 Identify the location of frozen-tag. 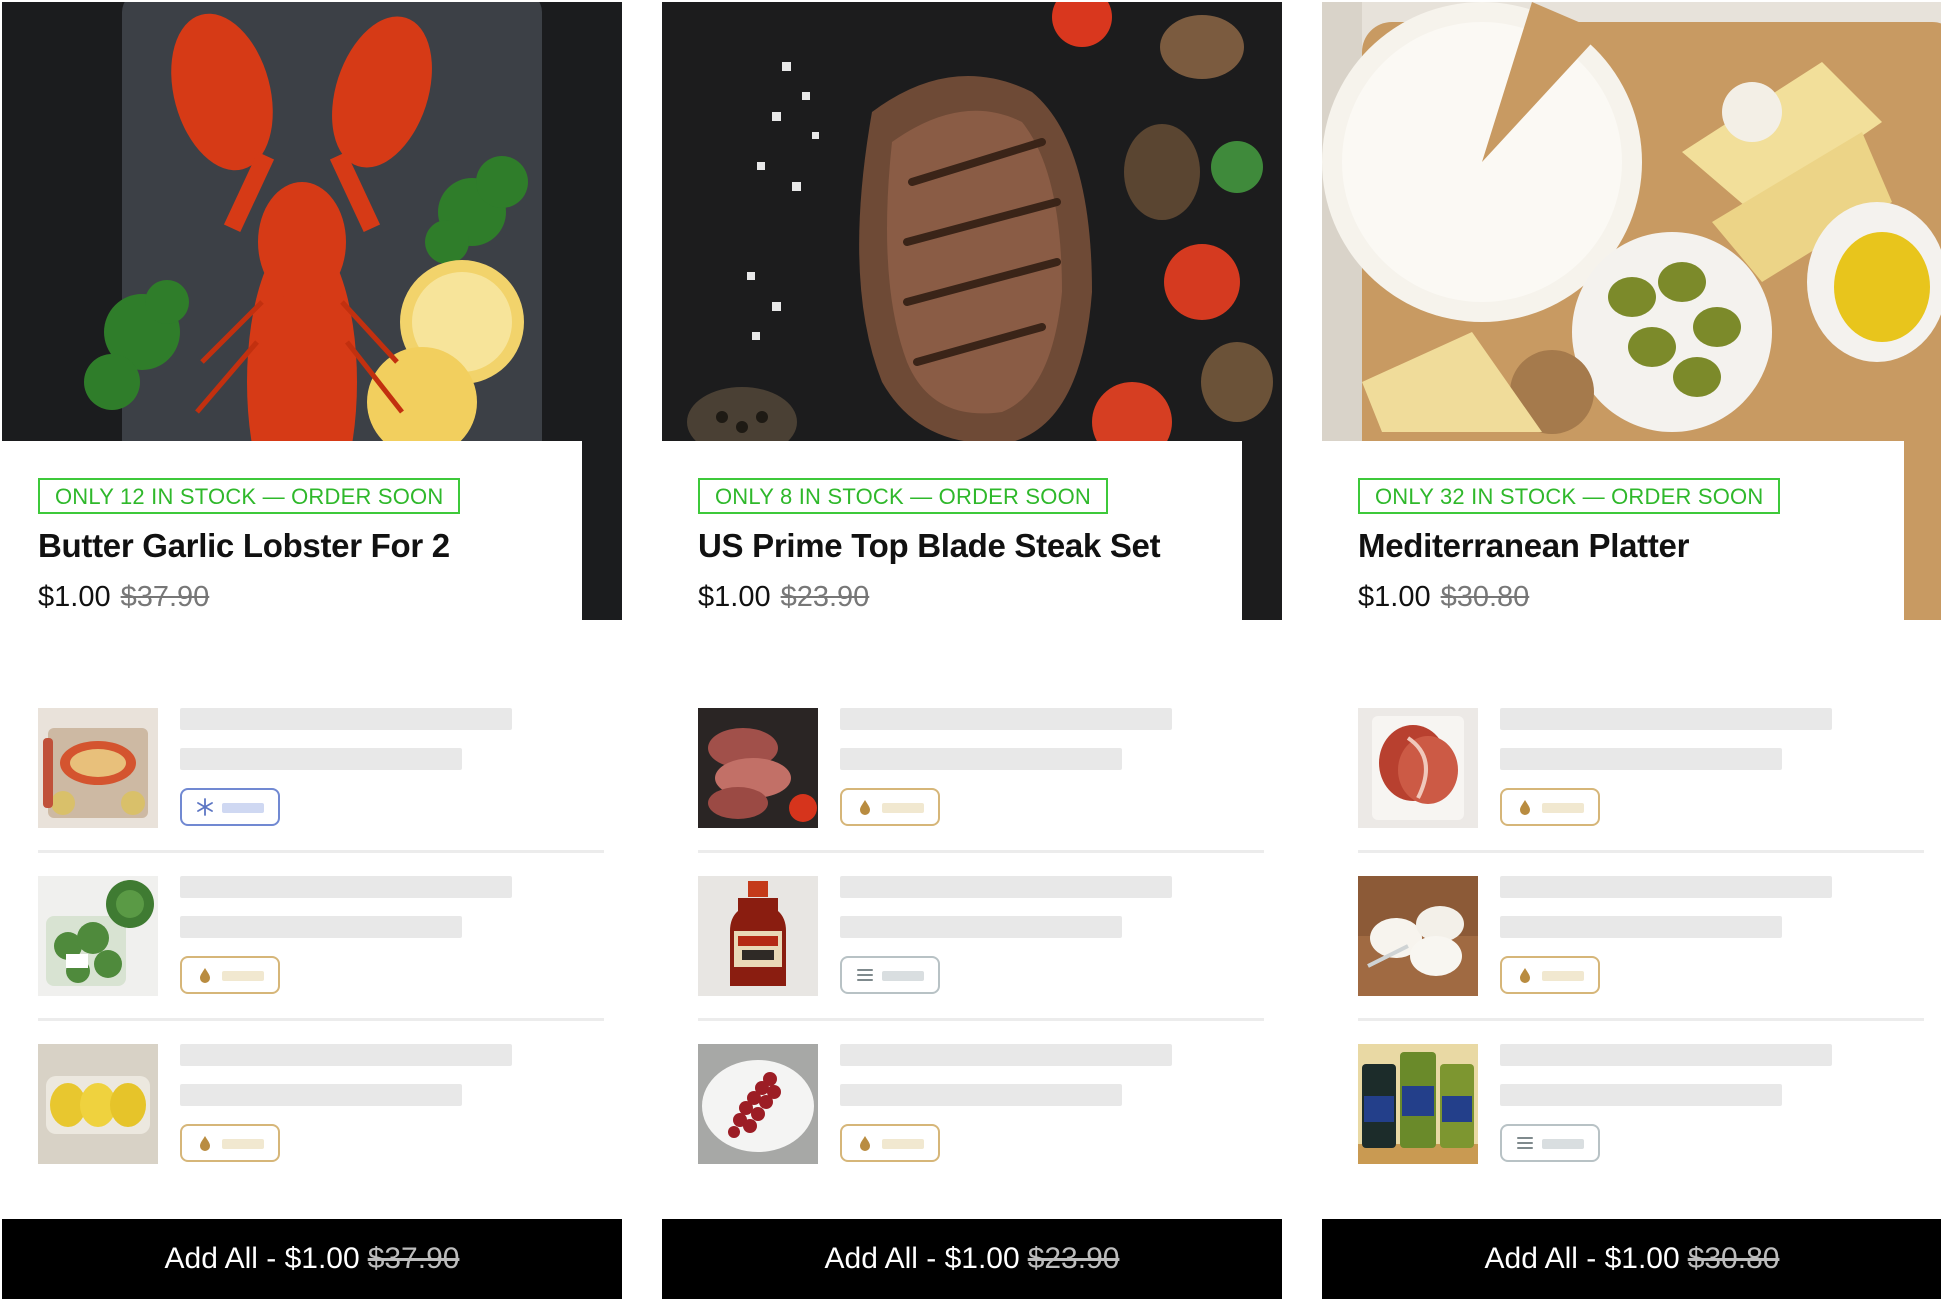
(230, 807).